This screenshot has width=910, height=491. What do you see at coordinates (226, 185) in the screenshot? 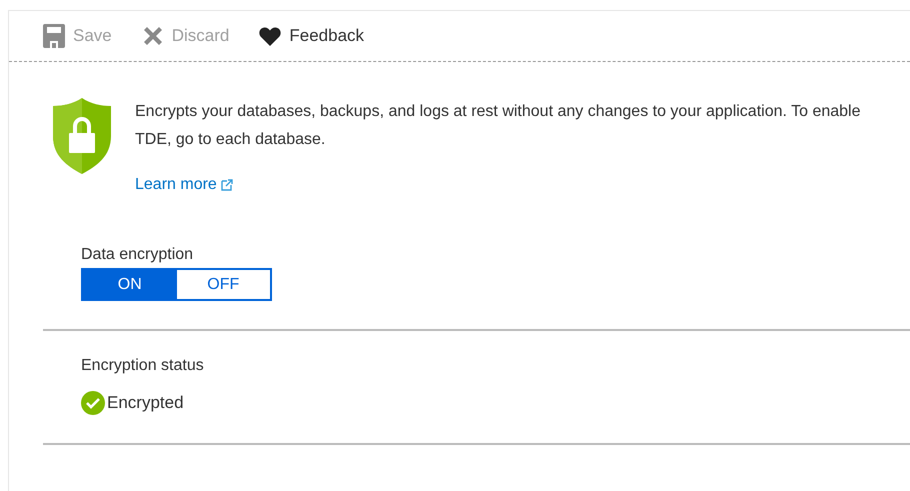
I see `external-link-icon` at bounding box center [226, 185].